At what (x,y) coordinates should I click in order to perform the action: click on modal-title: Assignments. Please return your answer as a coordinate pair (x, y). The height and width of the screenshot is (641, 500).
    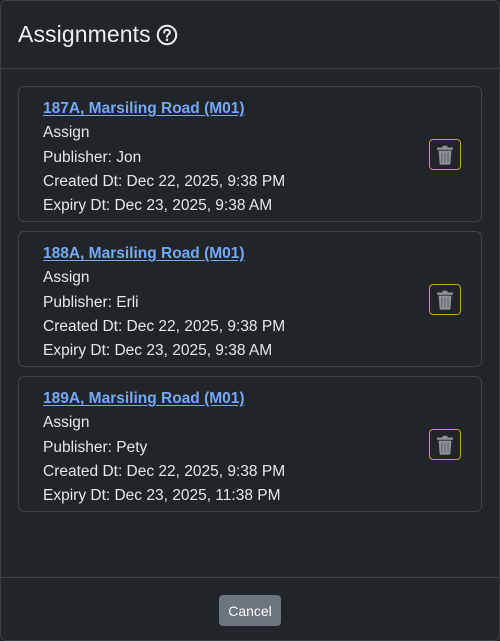
    Looking at the image, I should click on (84, 34).